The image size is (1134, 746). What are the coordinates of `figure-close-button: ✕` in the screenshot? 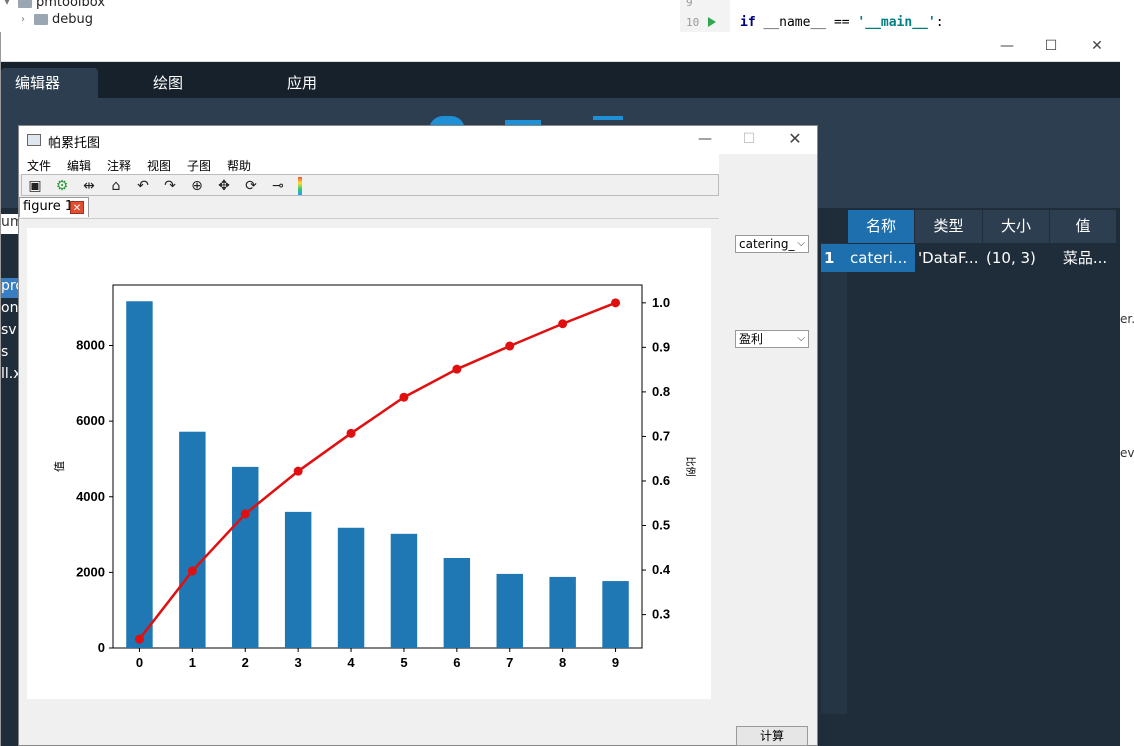 It's located at (795, 139).